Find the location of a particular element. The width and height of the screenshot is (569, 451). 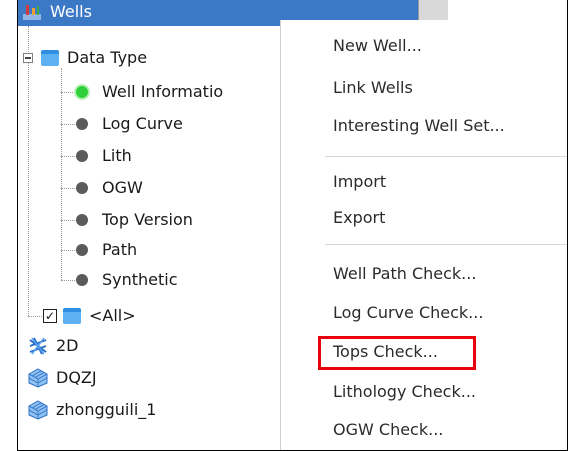

item-label: Log Curve is located at coordinates (142, 123).